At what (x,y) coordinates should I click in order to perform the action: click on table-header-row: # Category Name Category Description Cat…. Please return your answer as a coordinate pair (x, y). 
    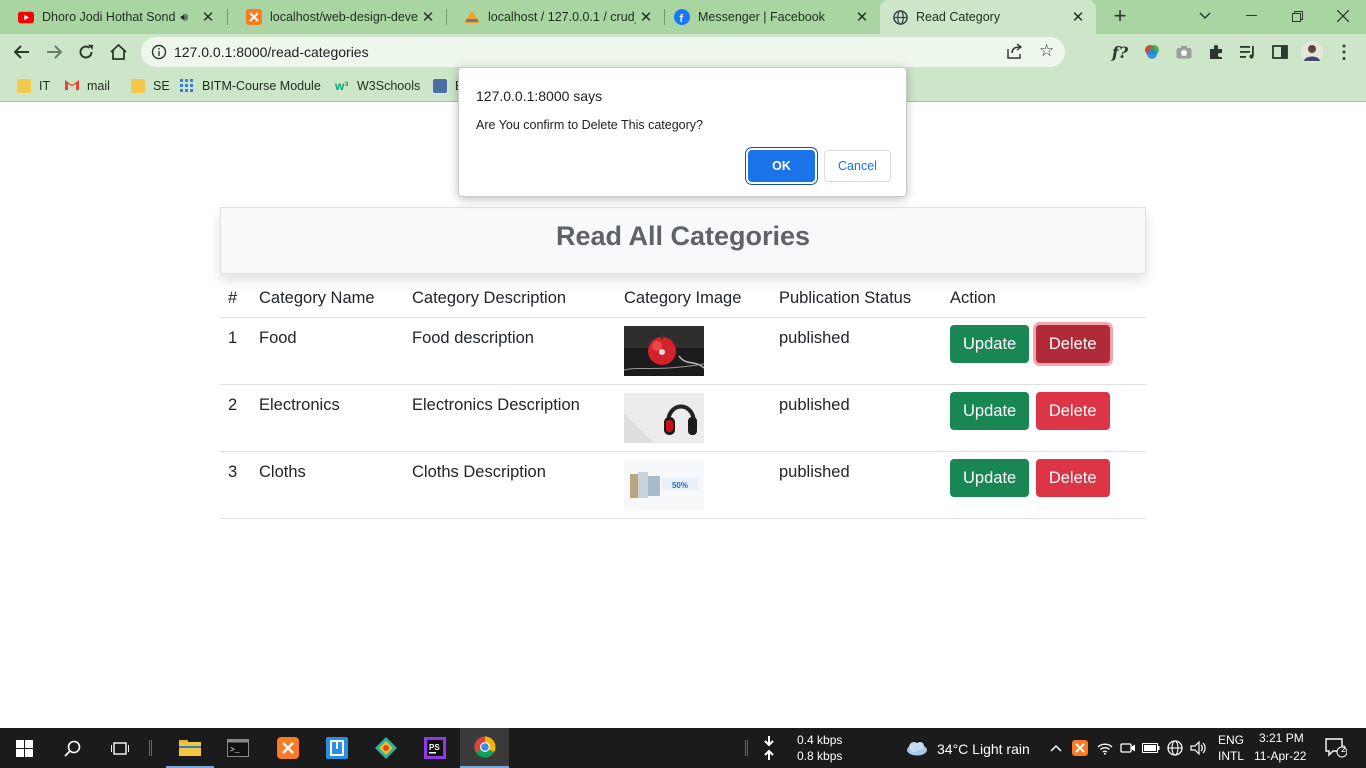
    Looking at the image, I should click on (683, 298).